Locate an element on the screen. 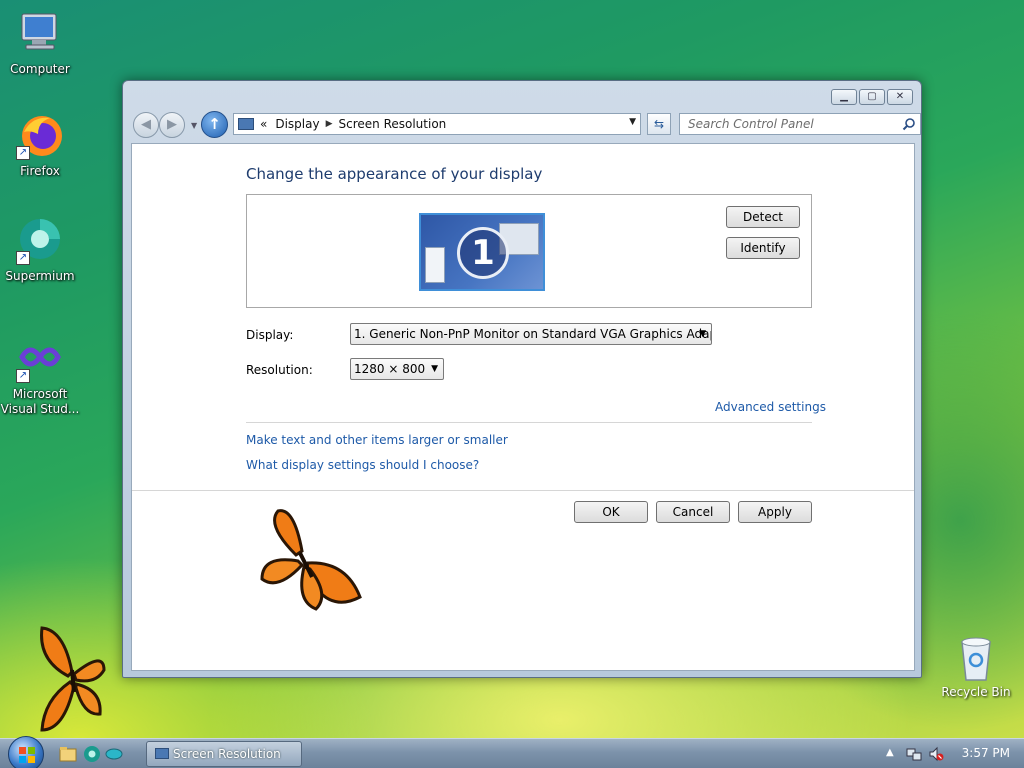 Image resolution: width=1024 pixels, height=768 pixels. search-icon is located at coordinates (909, 124).